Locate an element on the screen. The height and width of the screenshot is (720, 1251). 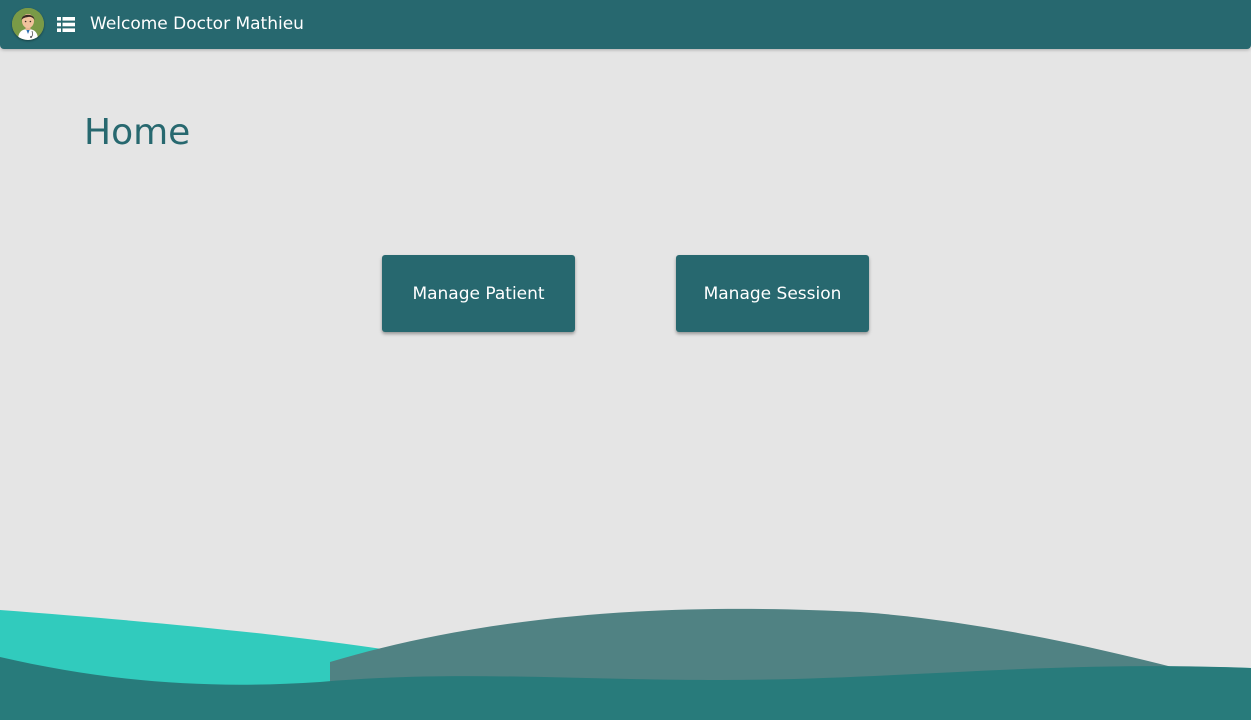
page-title: Home is located at coordinates (137, 132).